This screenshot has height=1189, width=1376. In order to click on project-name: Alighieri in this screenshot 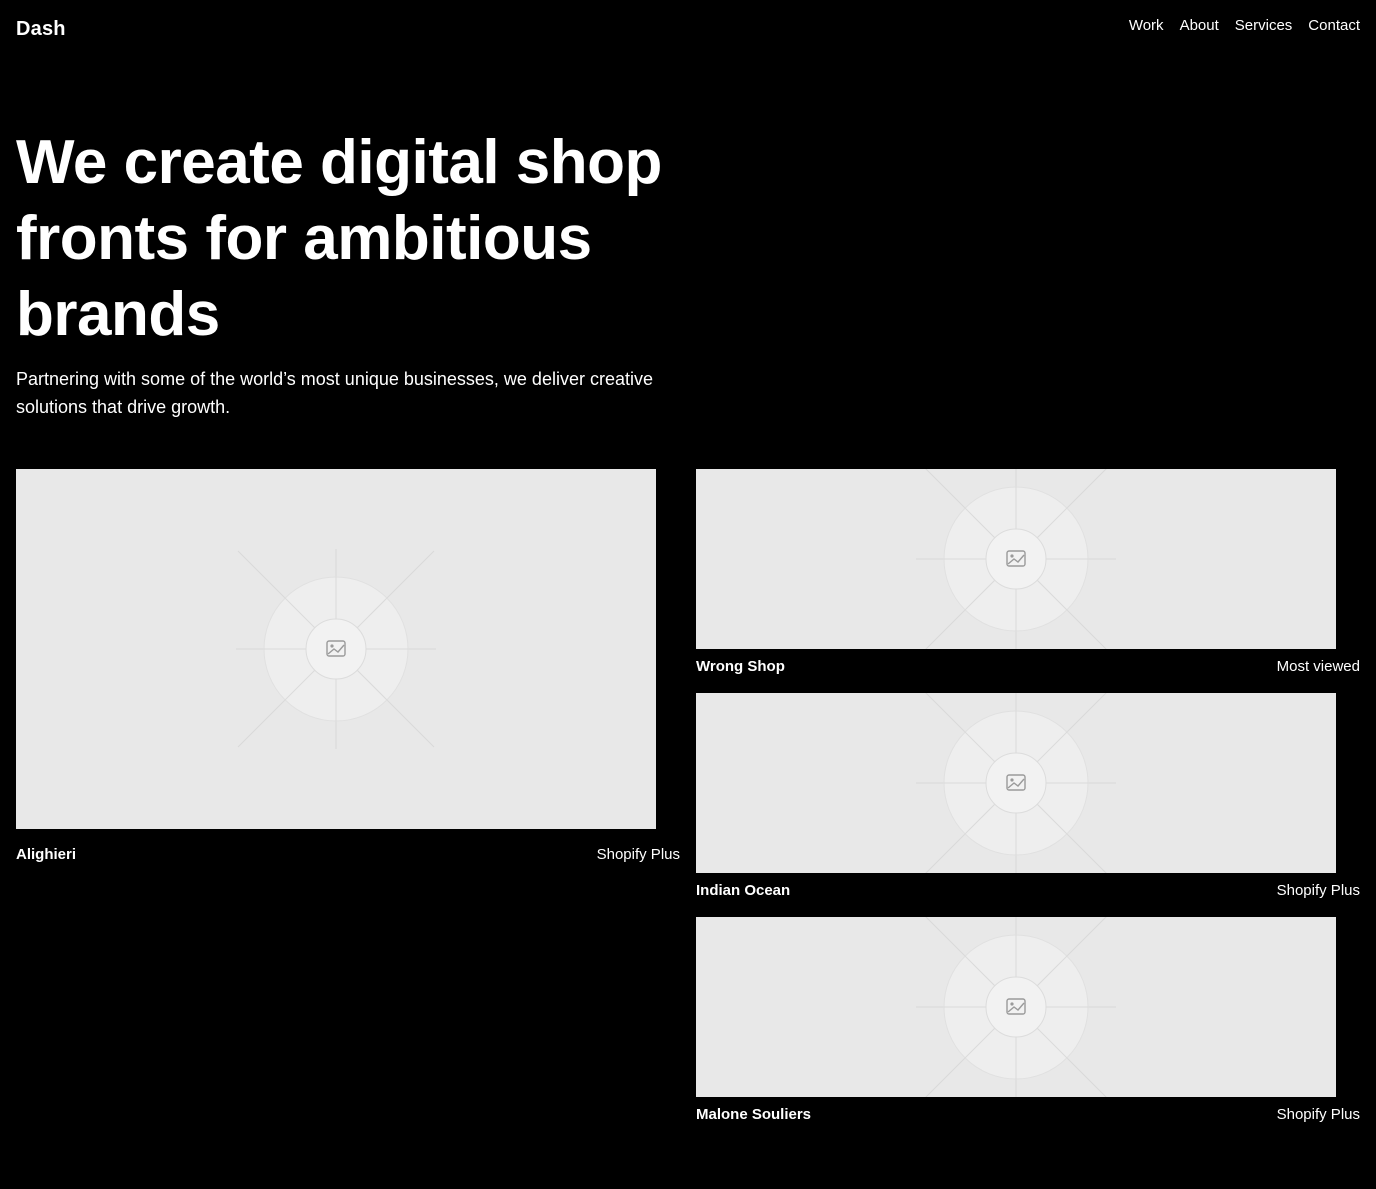, I will do `click(46, 854)`.